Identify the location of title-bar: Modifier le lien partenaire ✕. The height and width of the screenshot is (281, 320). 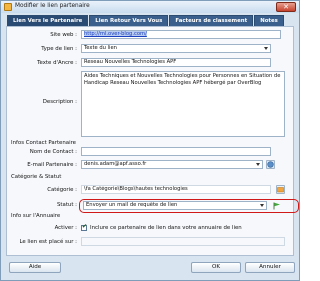
(150, 7).